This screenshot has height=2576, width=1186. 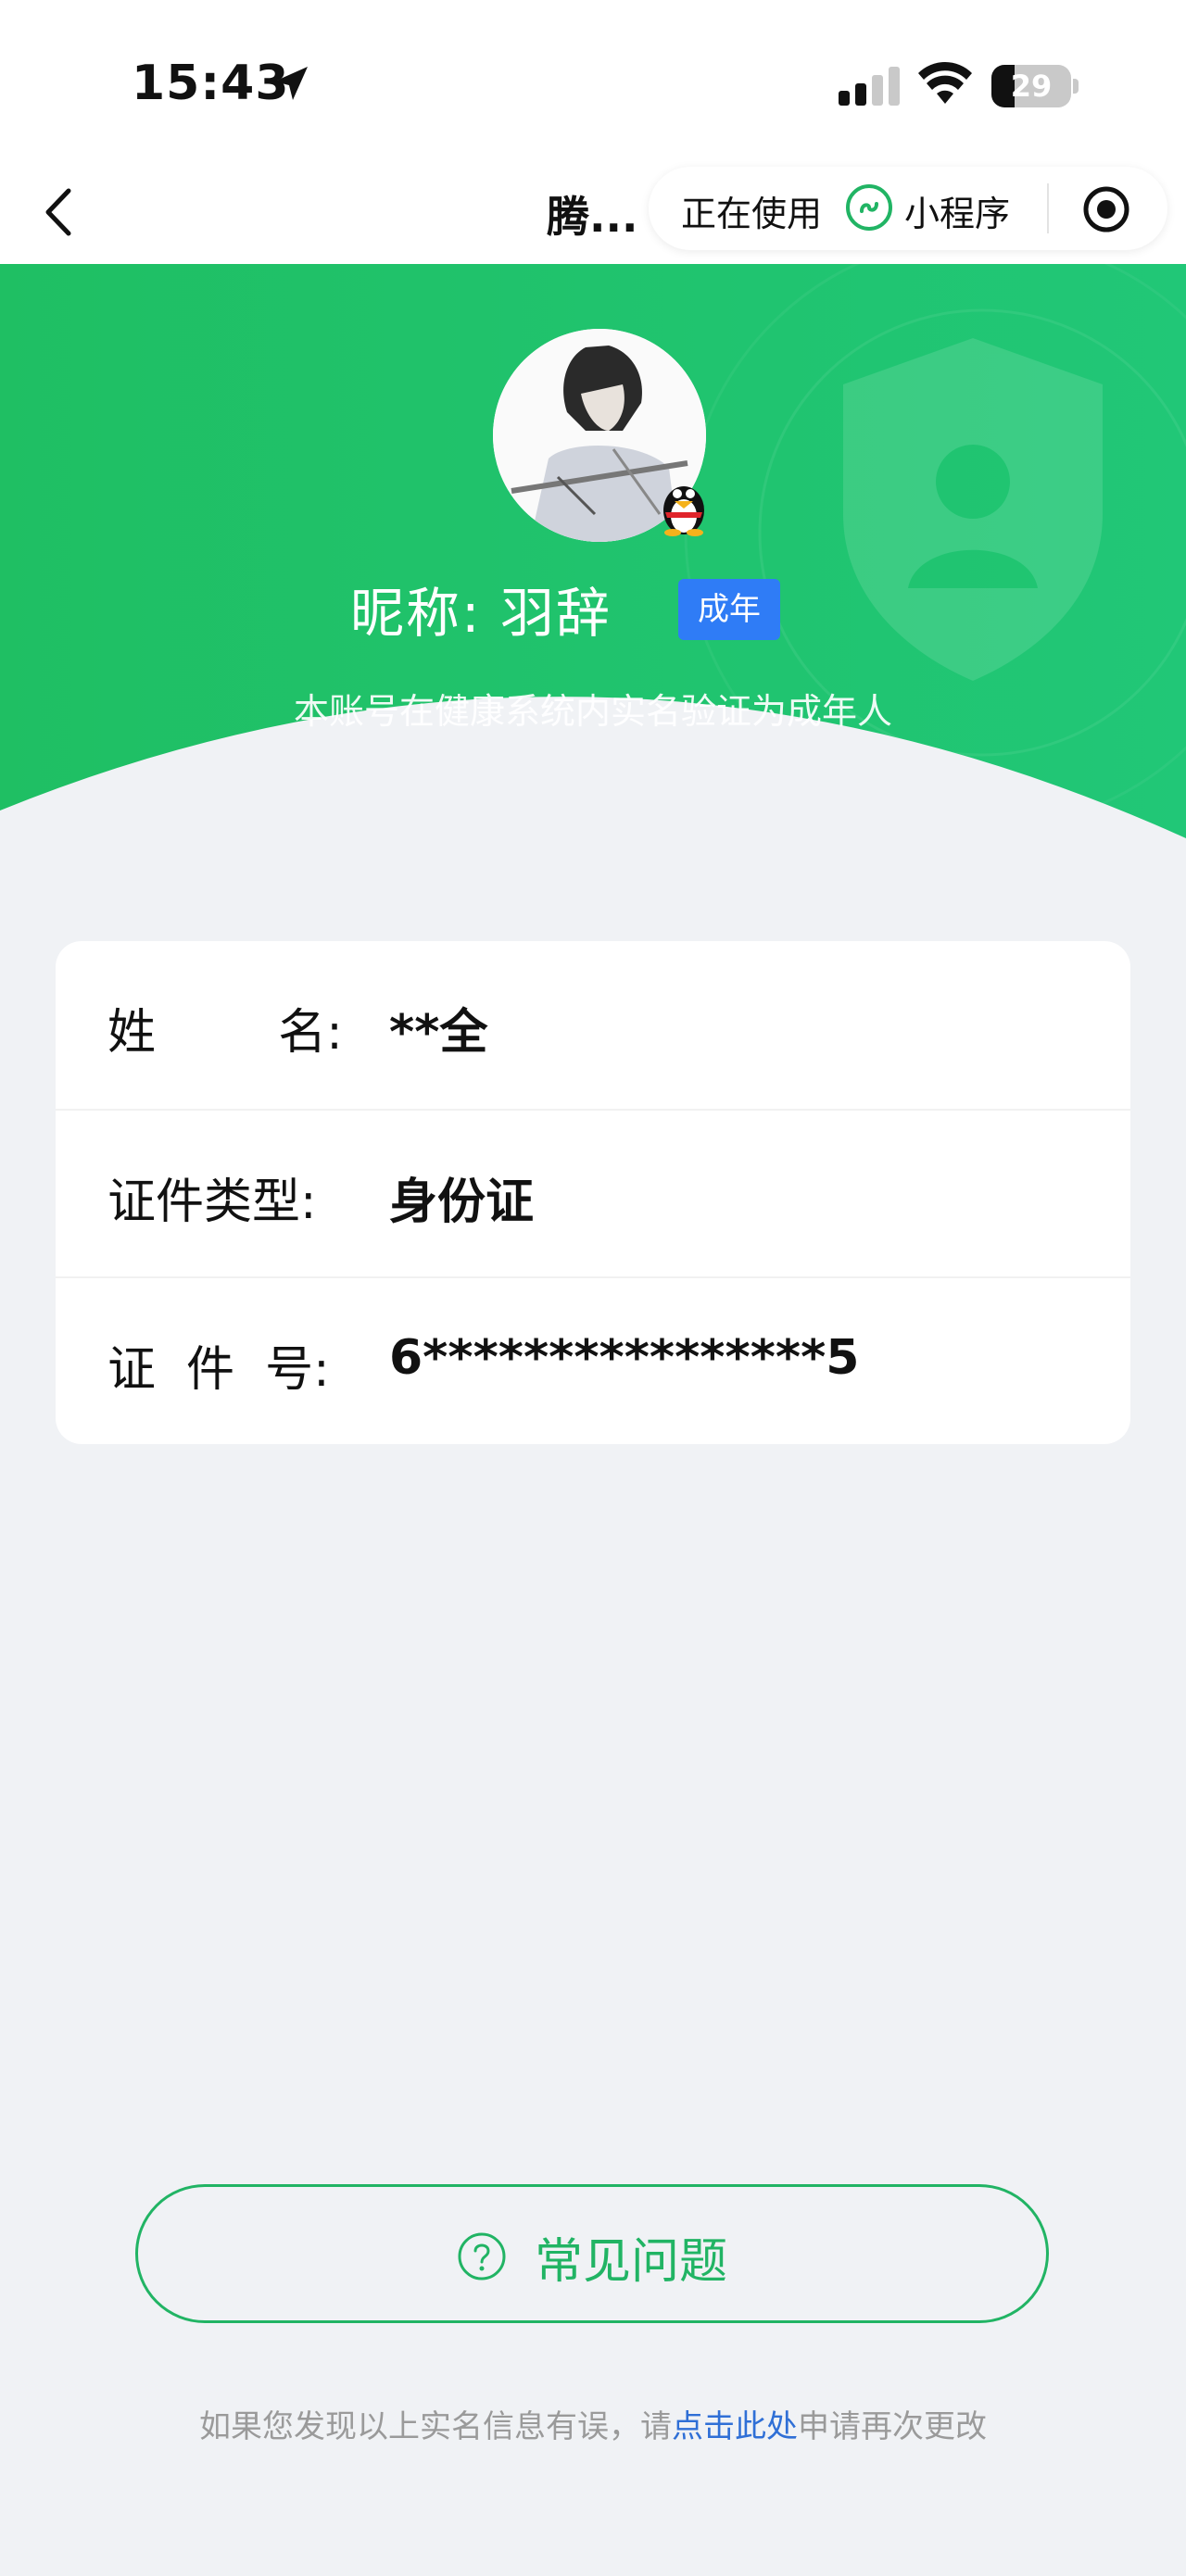 What do you see at coordinates (683, 511) in the screenshot?
I see `qq-penguin-icon` at bounding box center [683, 511].